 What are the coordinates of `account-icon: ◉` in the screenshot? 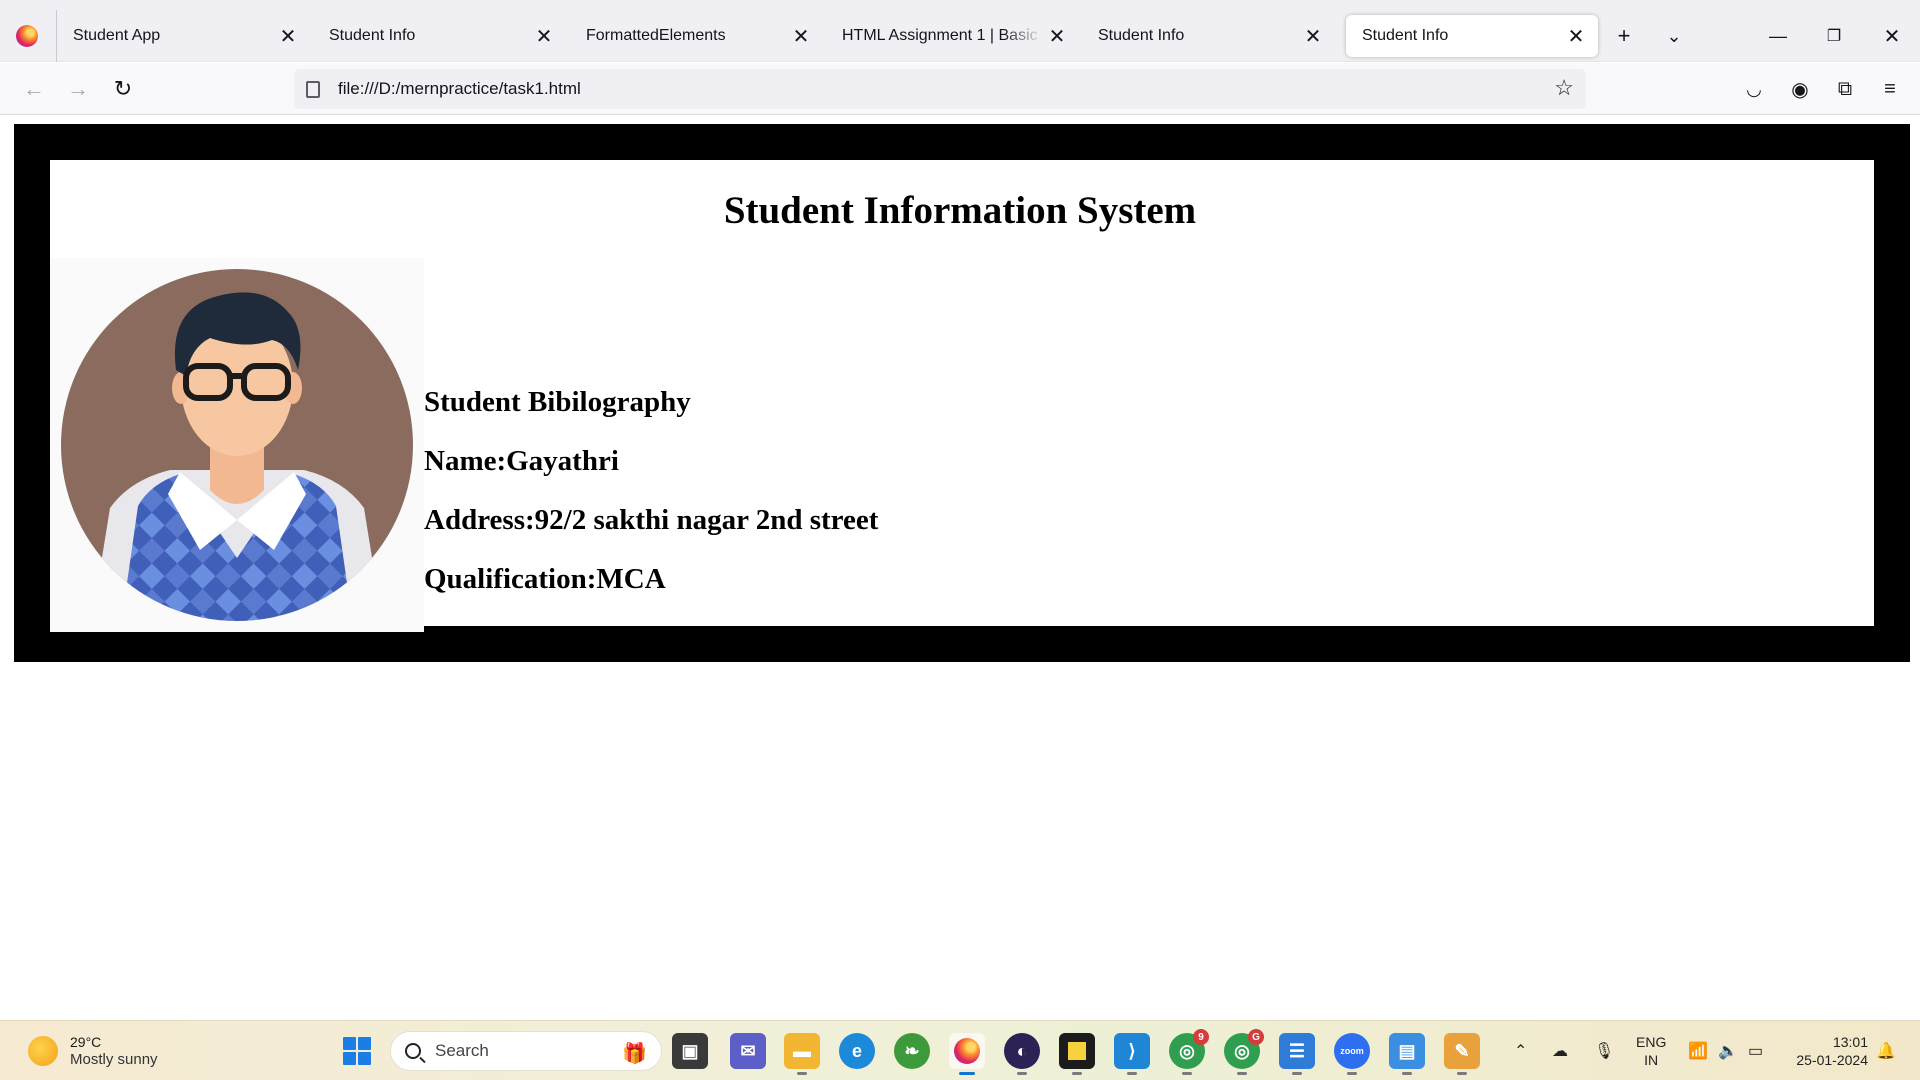 It's located at (1800, 89).